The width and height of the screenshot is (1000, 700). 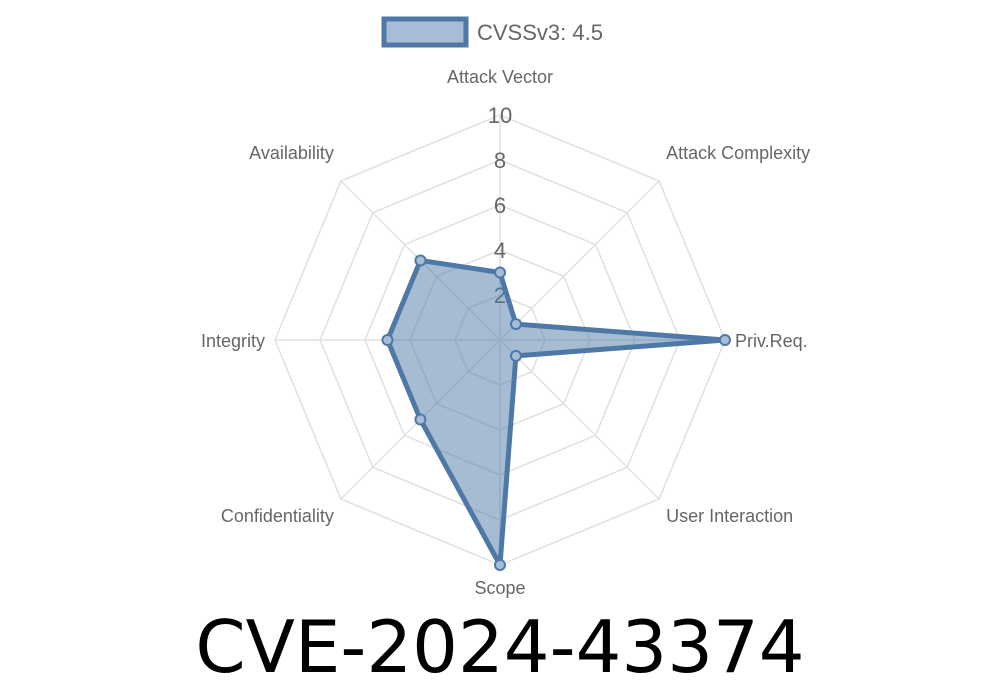 I want to click on axis-label: Attack Vector, so click(x=500, y=77).